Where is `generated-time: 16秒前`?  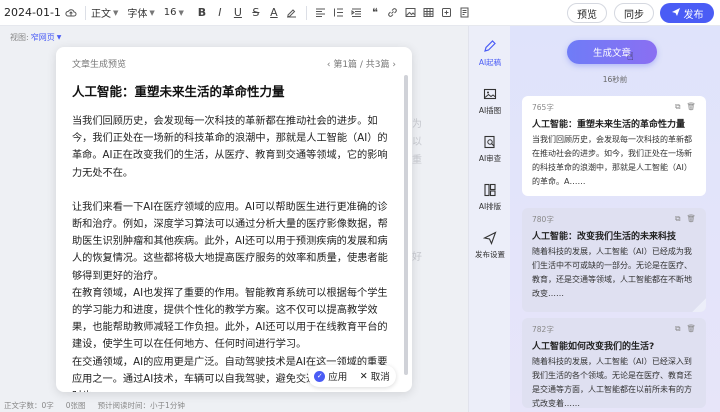 generated-time: 16秒前 is located at coordinates (615, 79).